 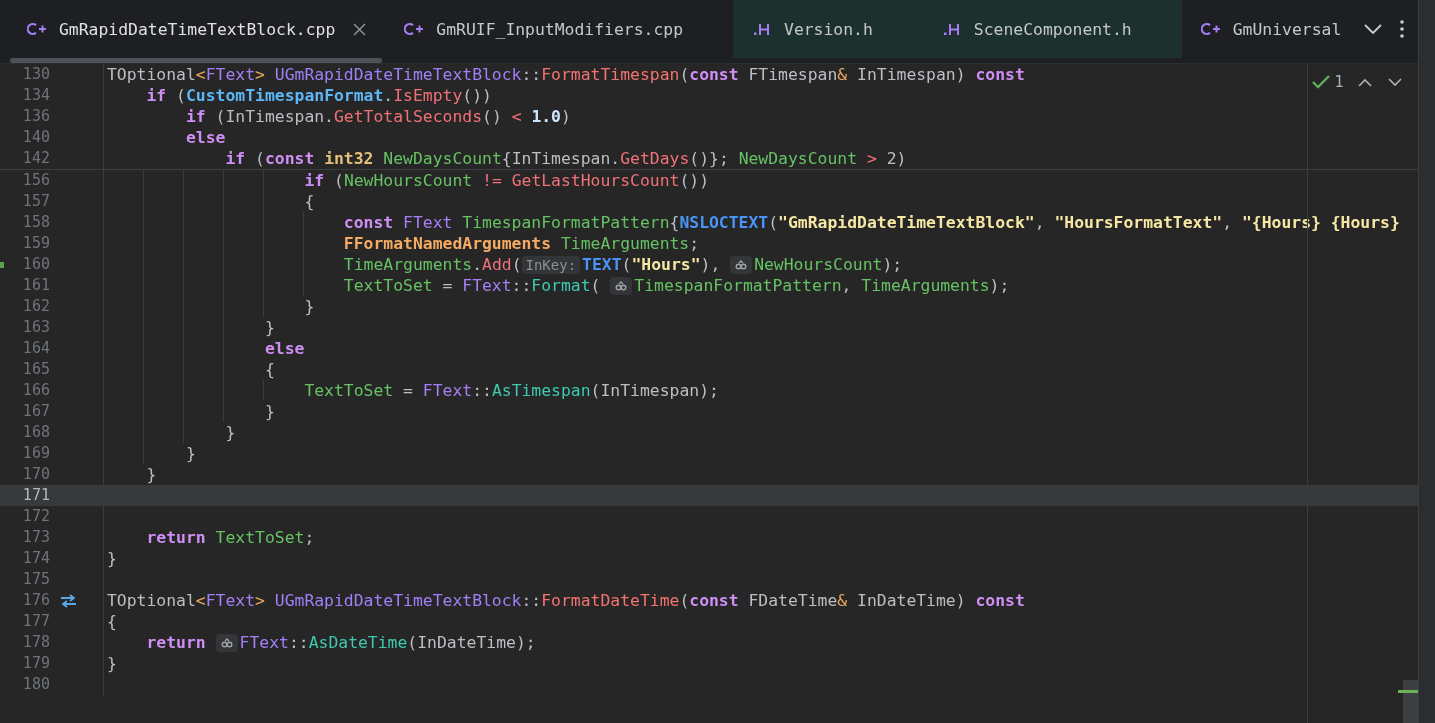 I want to click on line-number: 136, so click(x=35, y=116).